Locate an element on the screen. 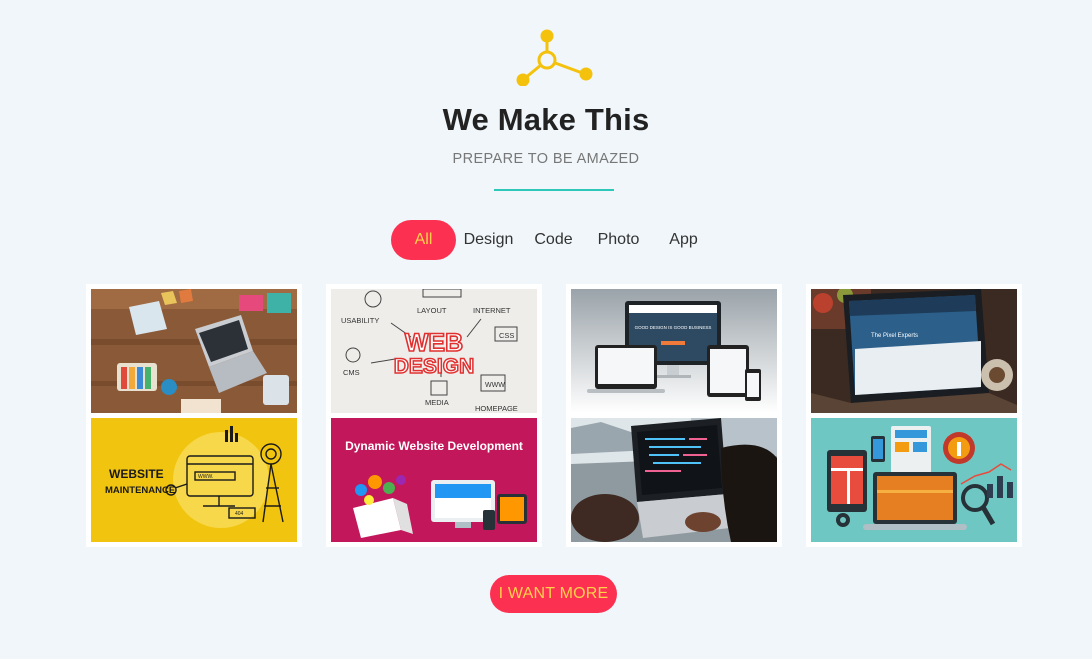 This screenshot has width=1092, height=659. filter-design: Design is located at coordinates (488, 240).